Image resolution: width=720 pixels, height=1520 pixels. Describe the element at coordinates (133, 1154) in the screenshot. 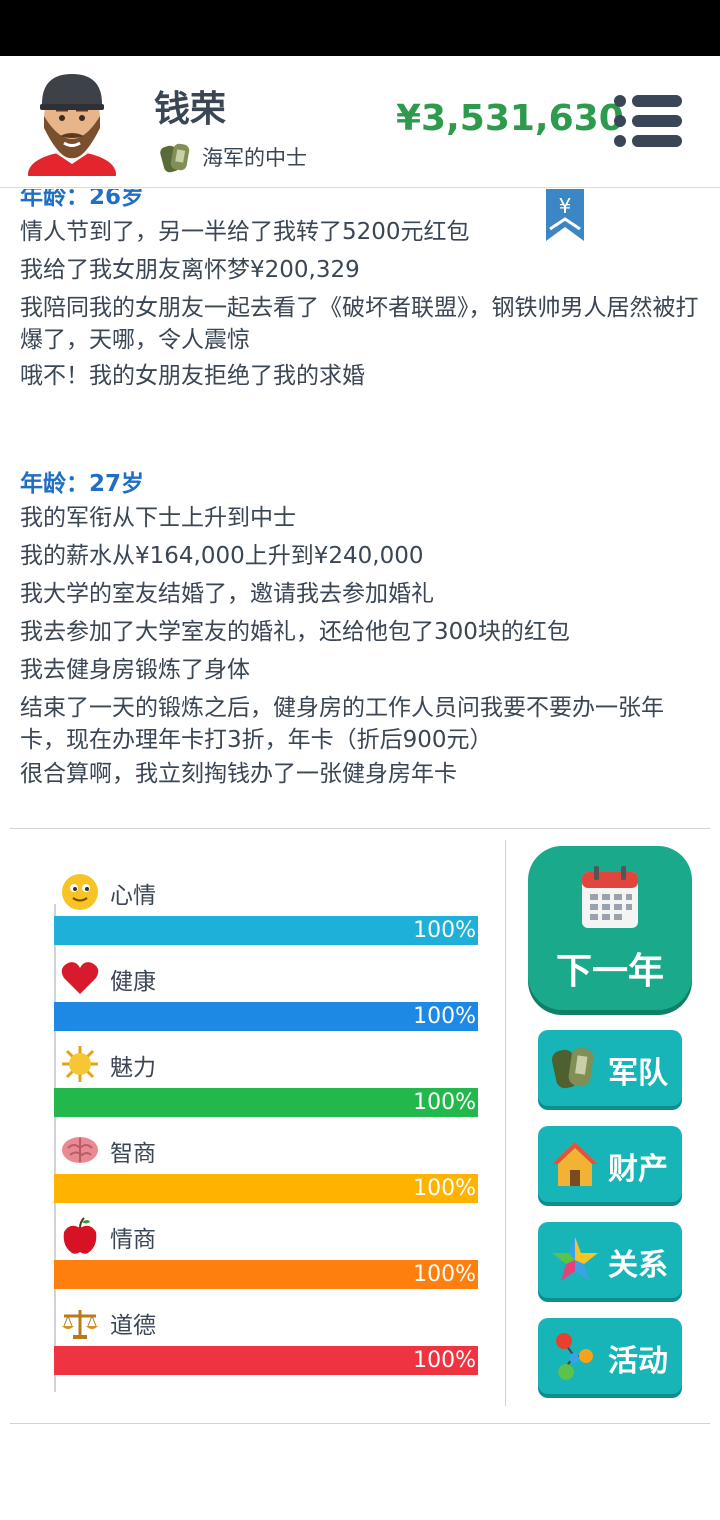

I see `stat-label: 智商` at that location.